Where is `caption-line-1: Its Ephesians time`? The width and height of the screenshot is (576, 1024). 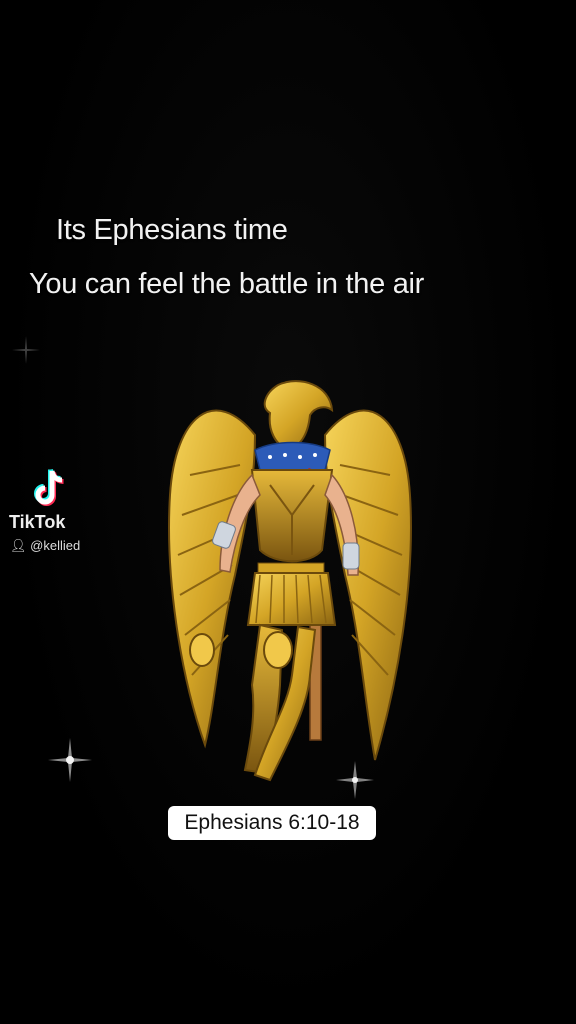
caption-line-1: Its Ephesians time is located at coordinates (172, 230).